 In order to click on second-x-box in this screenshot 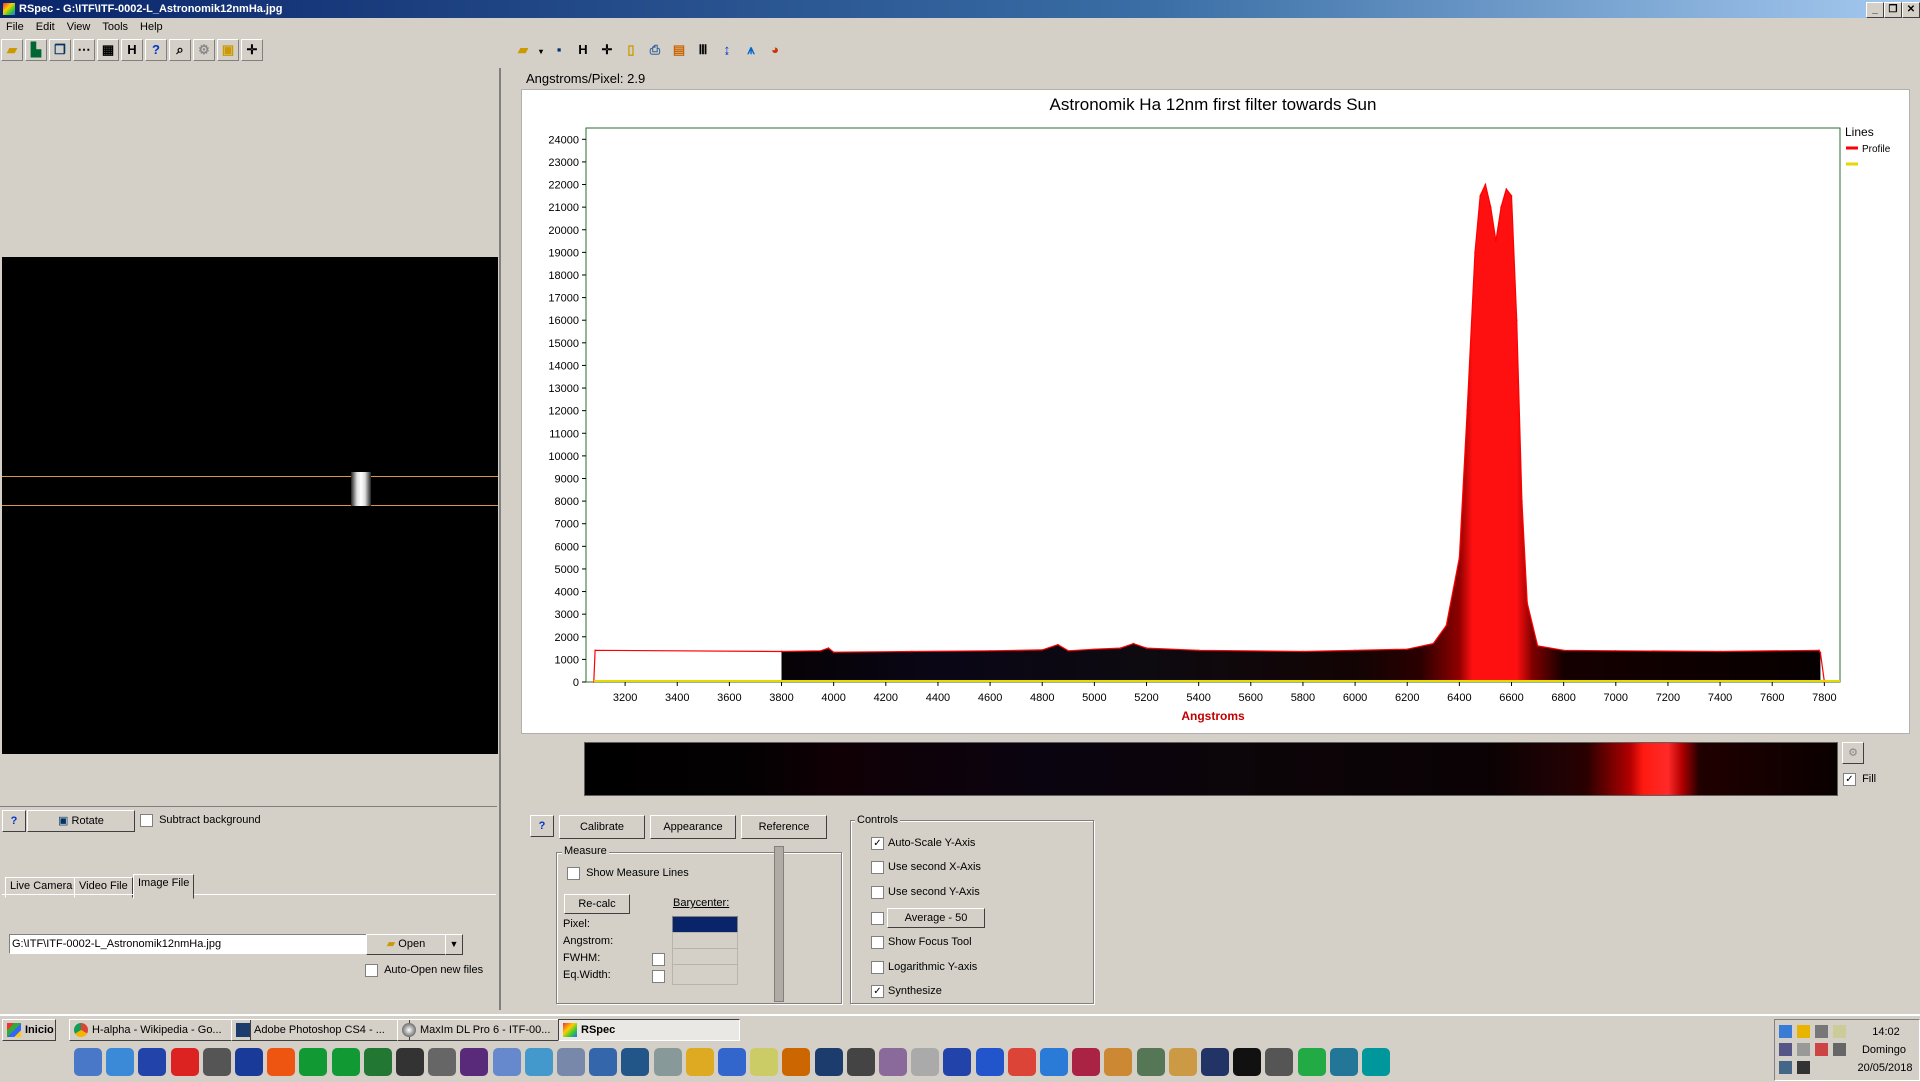, I will do `click(877, 867)`.